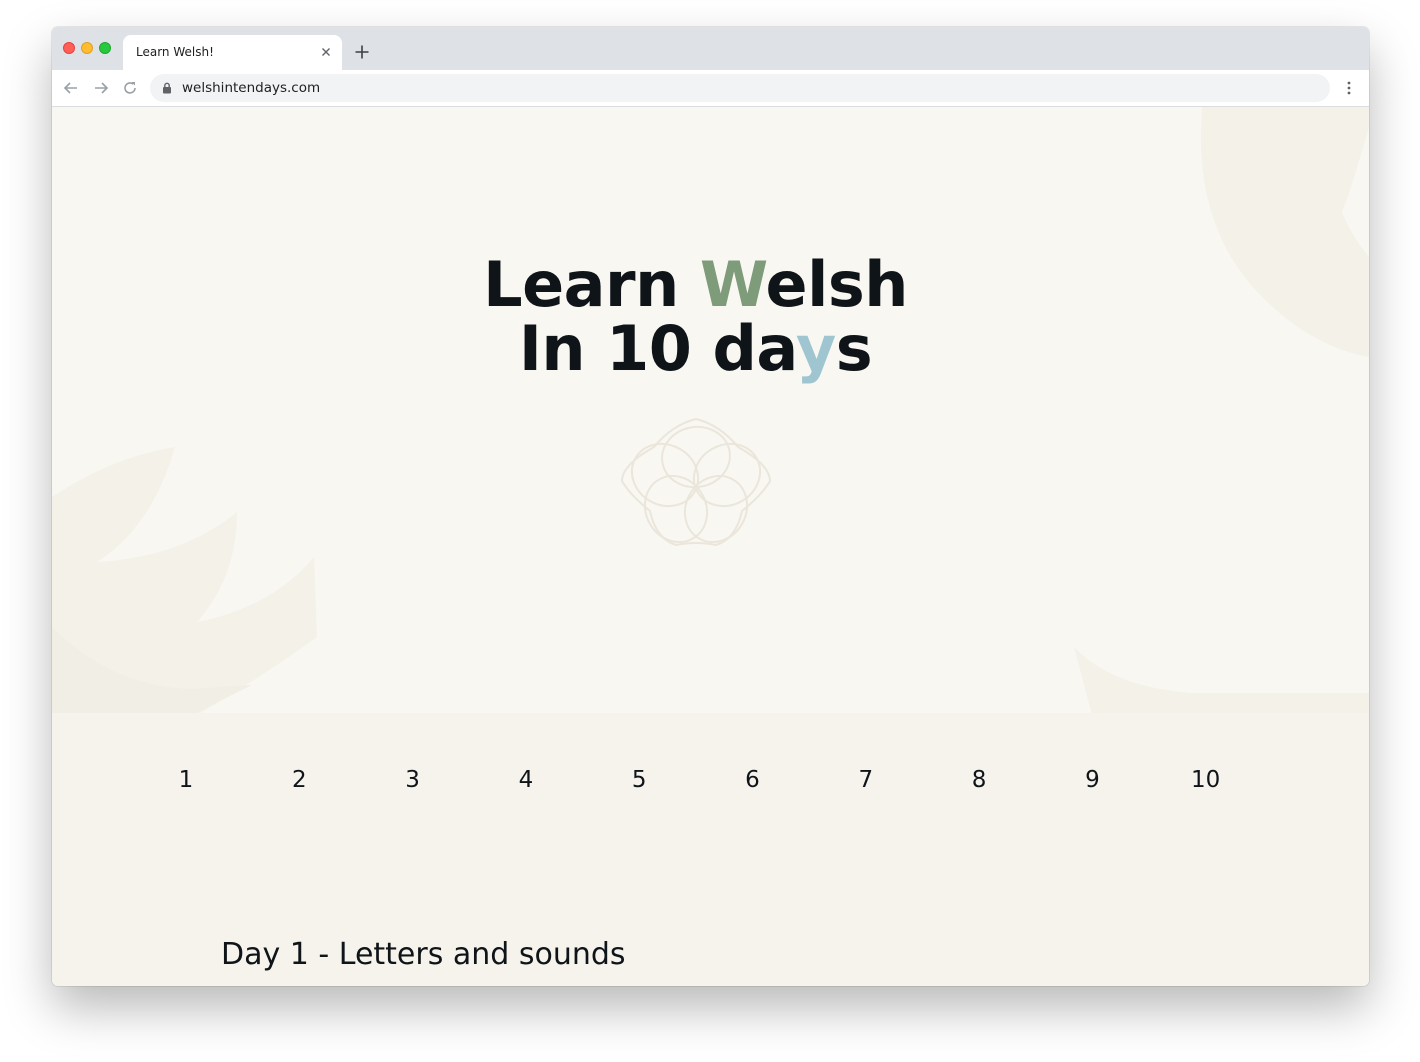  What do you see at coordinates (695, 284) in the screenshot?
I see `title-line-1: Learn Welsh` at bounding box center [695, 284].